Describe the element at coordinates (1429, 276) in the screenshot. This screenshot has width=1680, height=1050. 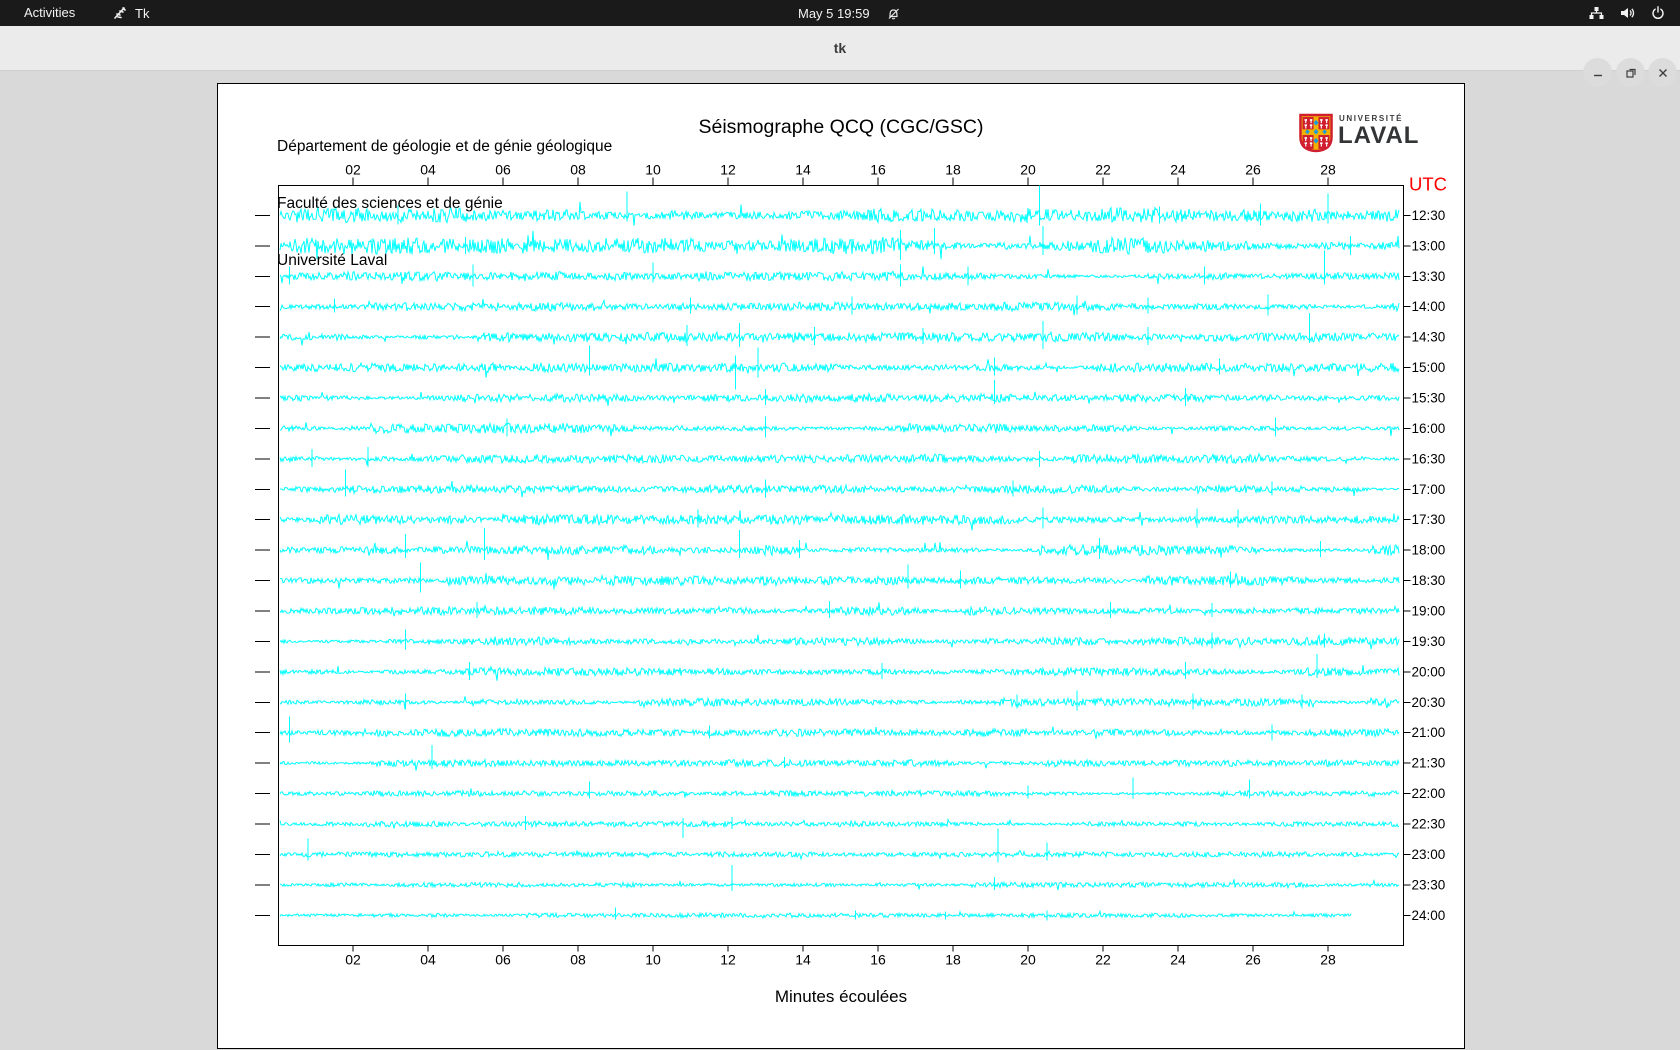
I see `utc-time-label: 13:30` at that location.